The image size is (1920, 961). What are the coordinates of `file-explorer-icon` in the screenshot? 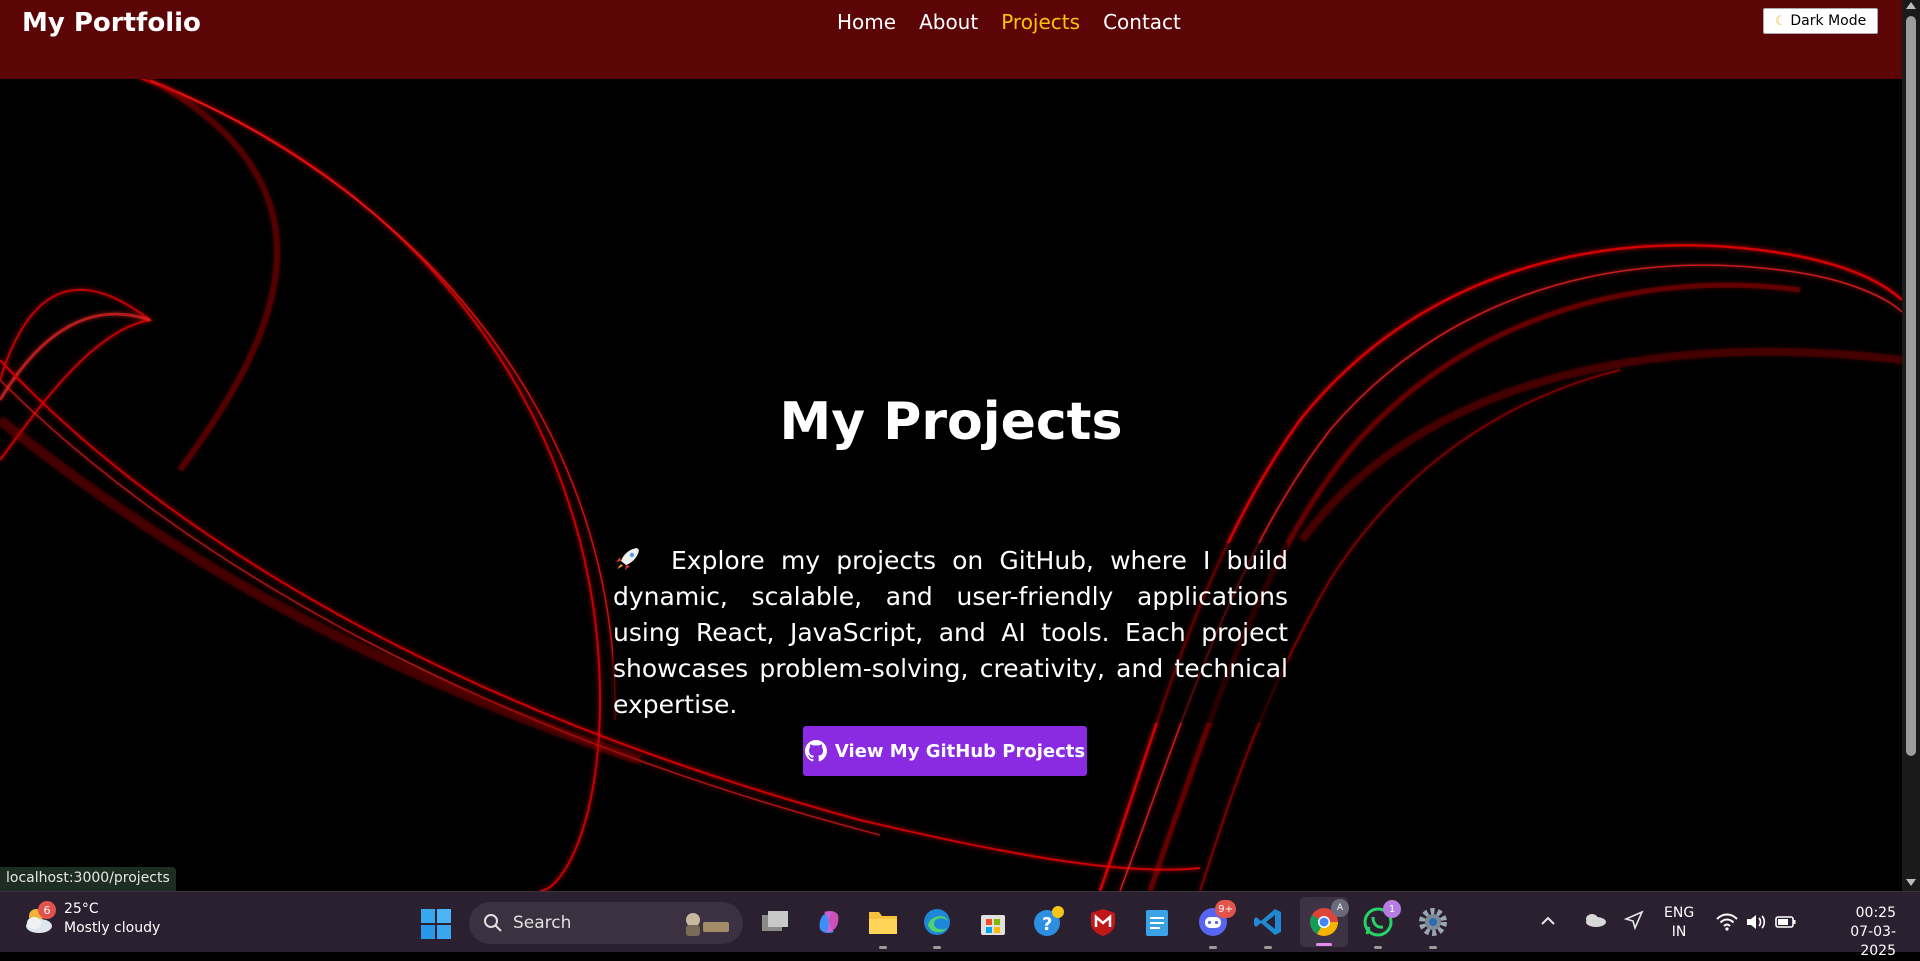 It's located at (883, 927).